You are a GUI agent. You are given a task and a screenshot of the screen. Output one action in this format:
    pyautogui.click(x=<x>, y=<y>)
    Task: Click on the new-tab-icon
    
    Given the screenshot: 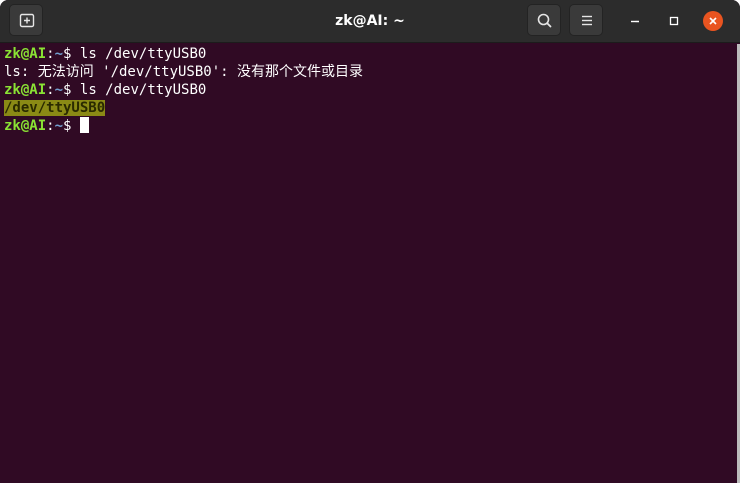 What is the action you would take?
    pyautogui.click(x=27, y=20)
    